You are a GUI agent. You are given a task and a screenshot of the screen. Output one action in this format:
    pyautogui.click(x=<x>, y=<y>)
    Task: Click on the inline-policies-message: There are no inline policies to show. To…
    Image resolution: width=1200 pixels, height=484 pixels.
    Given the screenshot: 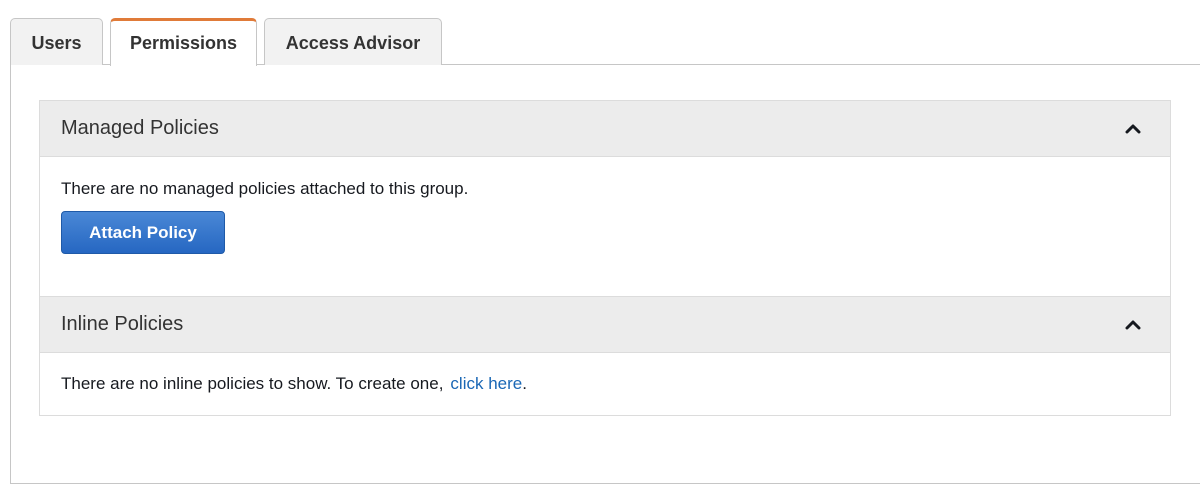 What is the action you would take?
    pyautogui.click(x=252, y=383)
    